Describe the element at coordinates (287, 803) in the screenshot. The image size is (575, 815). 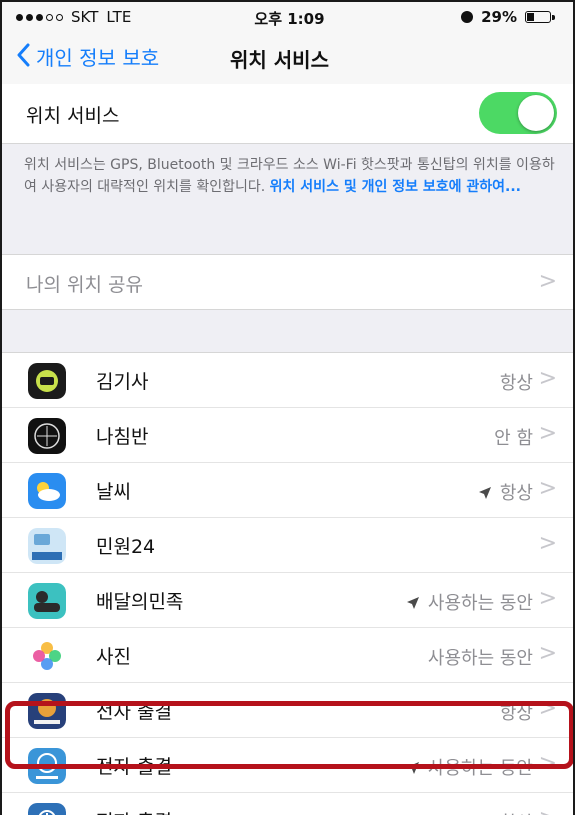
I see `app-row: 전자 출결 항상 >` at that location.